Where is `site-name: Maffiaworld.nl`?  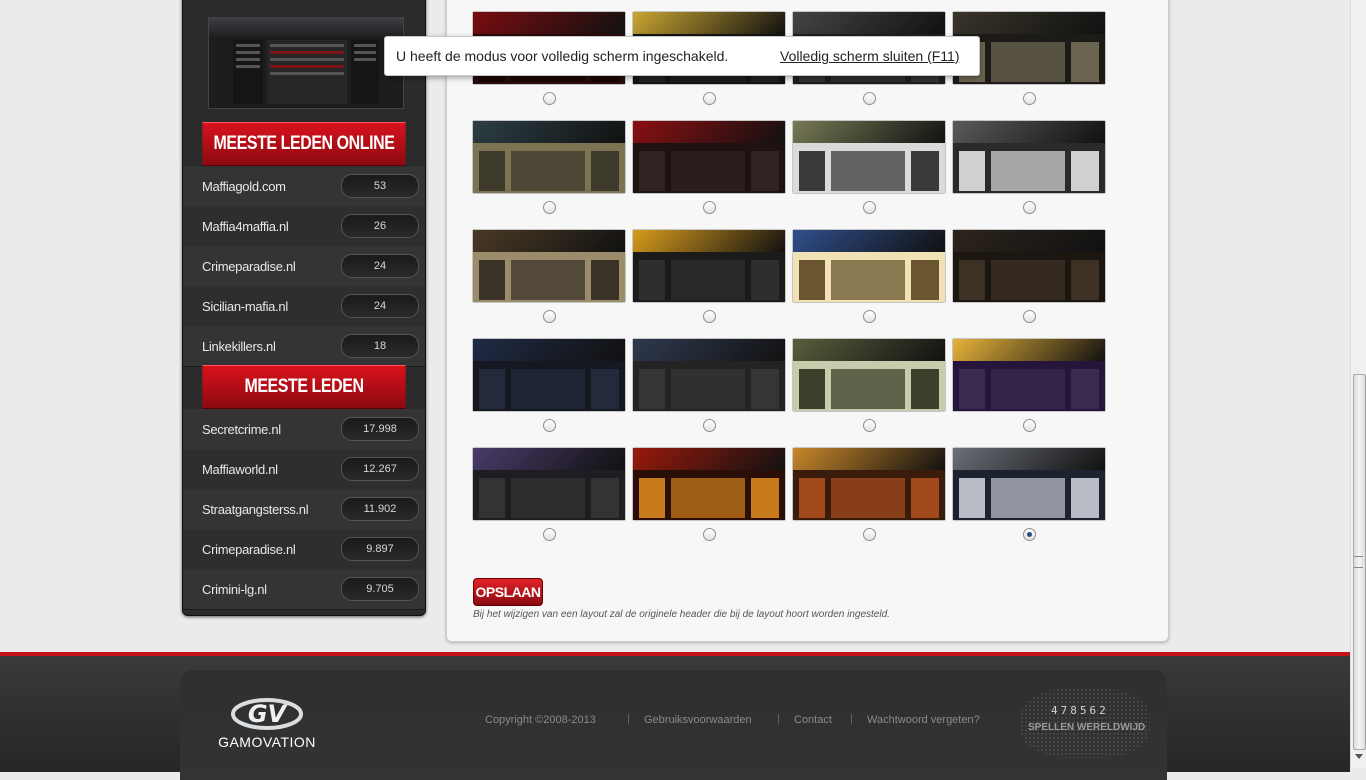 site-name: Maffiaworld.nl is located at coordinates (240, 469).